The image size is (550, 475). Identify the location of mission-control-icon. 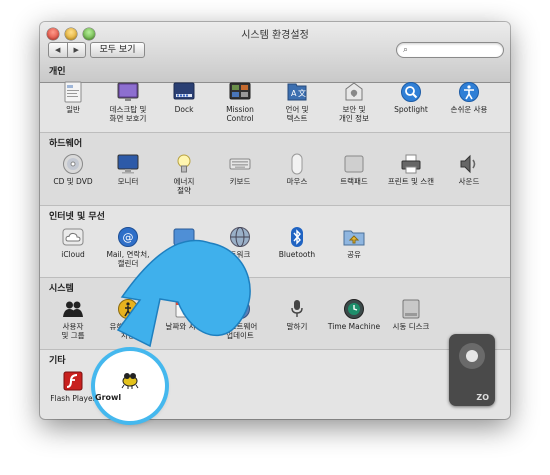
(240, 91).